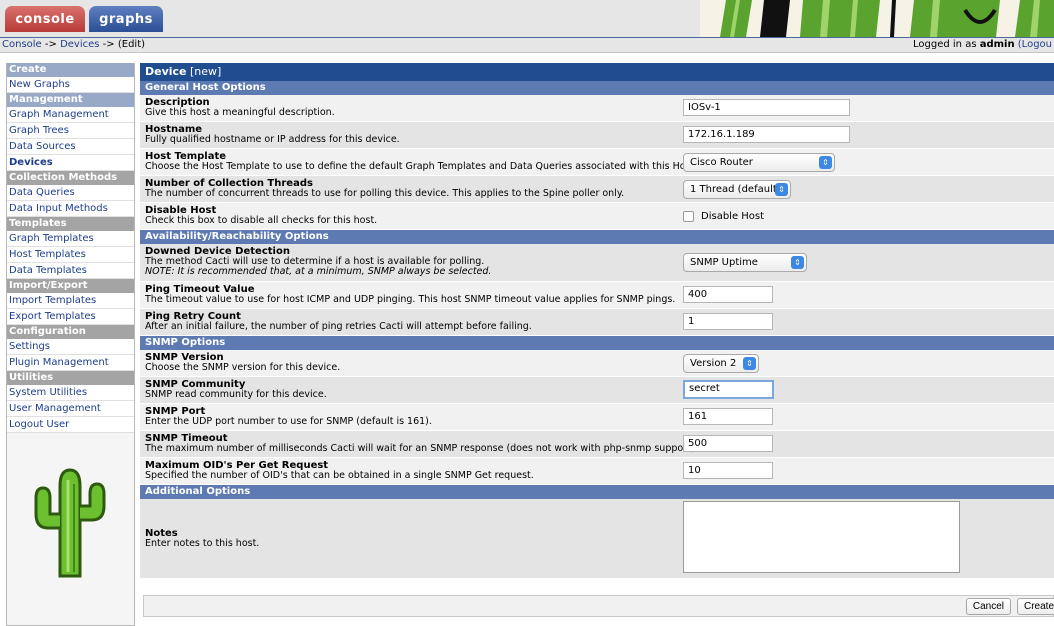 This screenshot has width=1054, height=626. What do you see at coordinates (70, 193) in the screenshot?
I see `nav-data-queries: Data Queries` at bounding box center [70, 193].